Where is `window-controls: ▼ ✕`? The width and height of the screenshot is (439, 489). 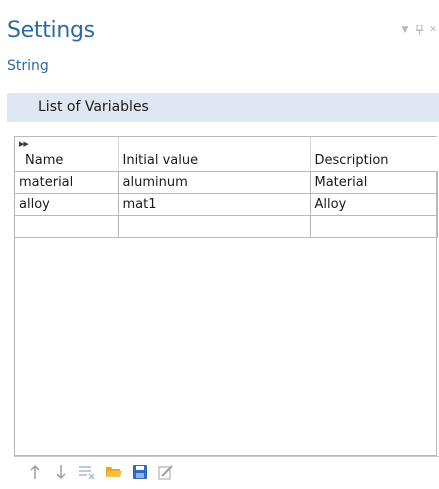 window-controls: ▼ ✕ is located at coordinates (419, 31).